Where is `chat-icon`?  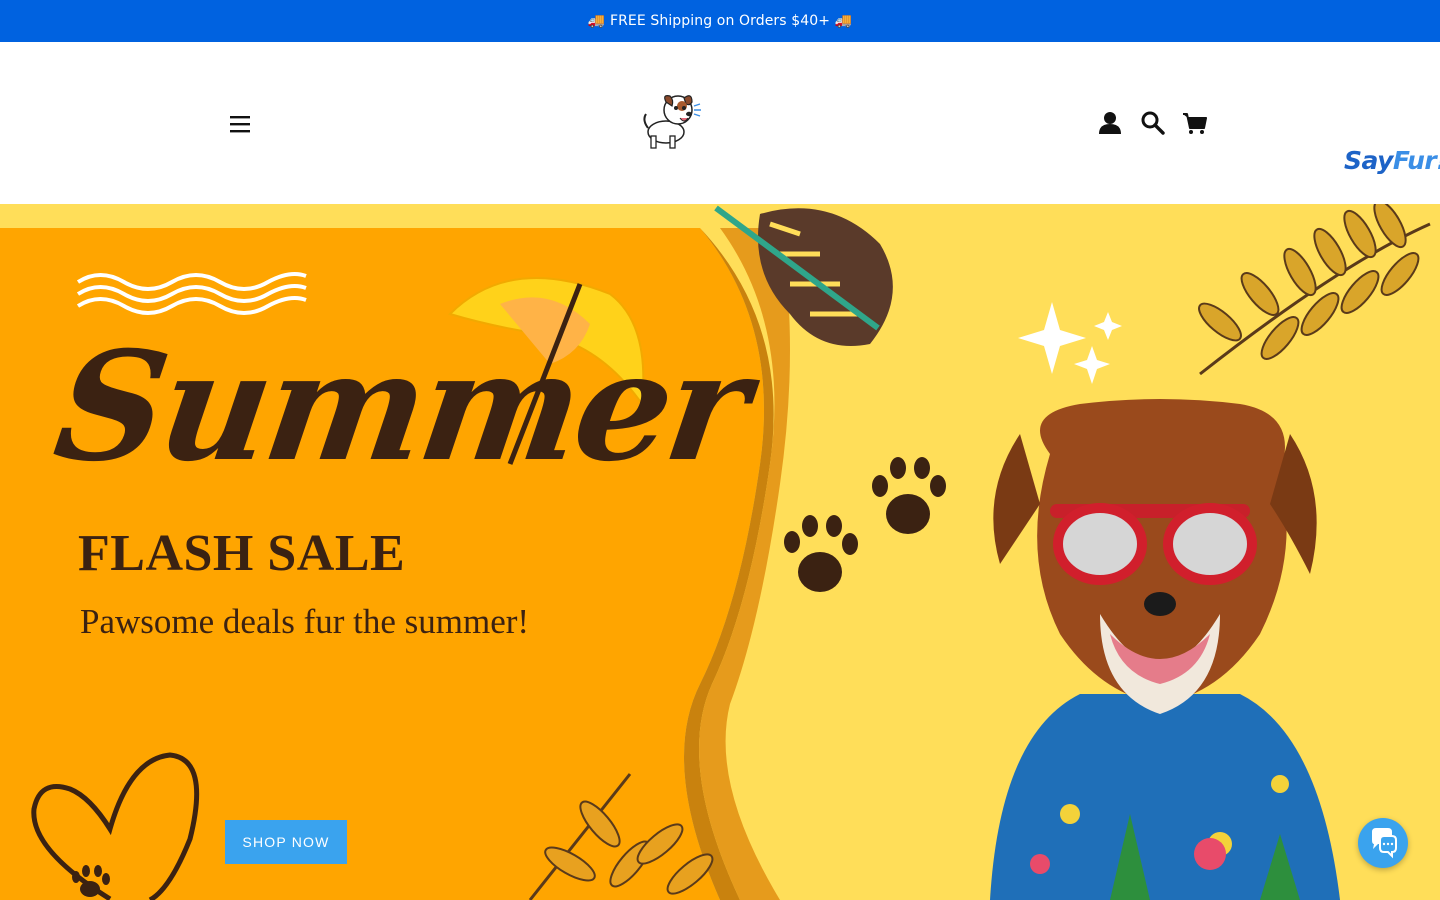
chat-icon is located at coordinates (1384, 843).